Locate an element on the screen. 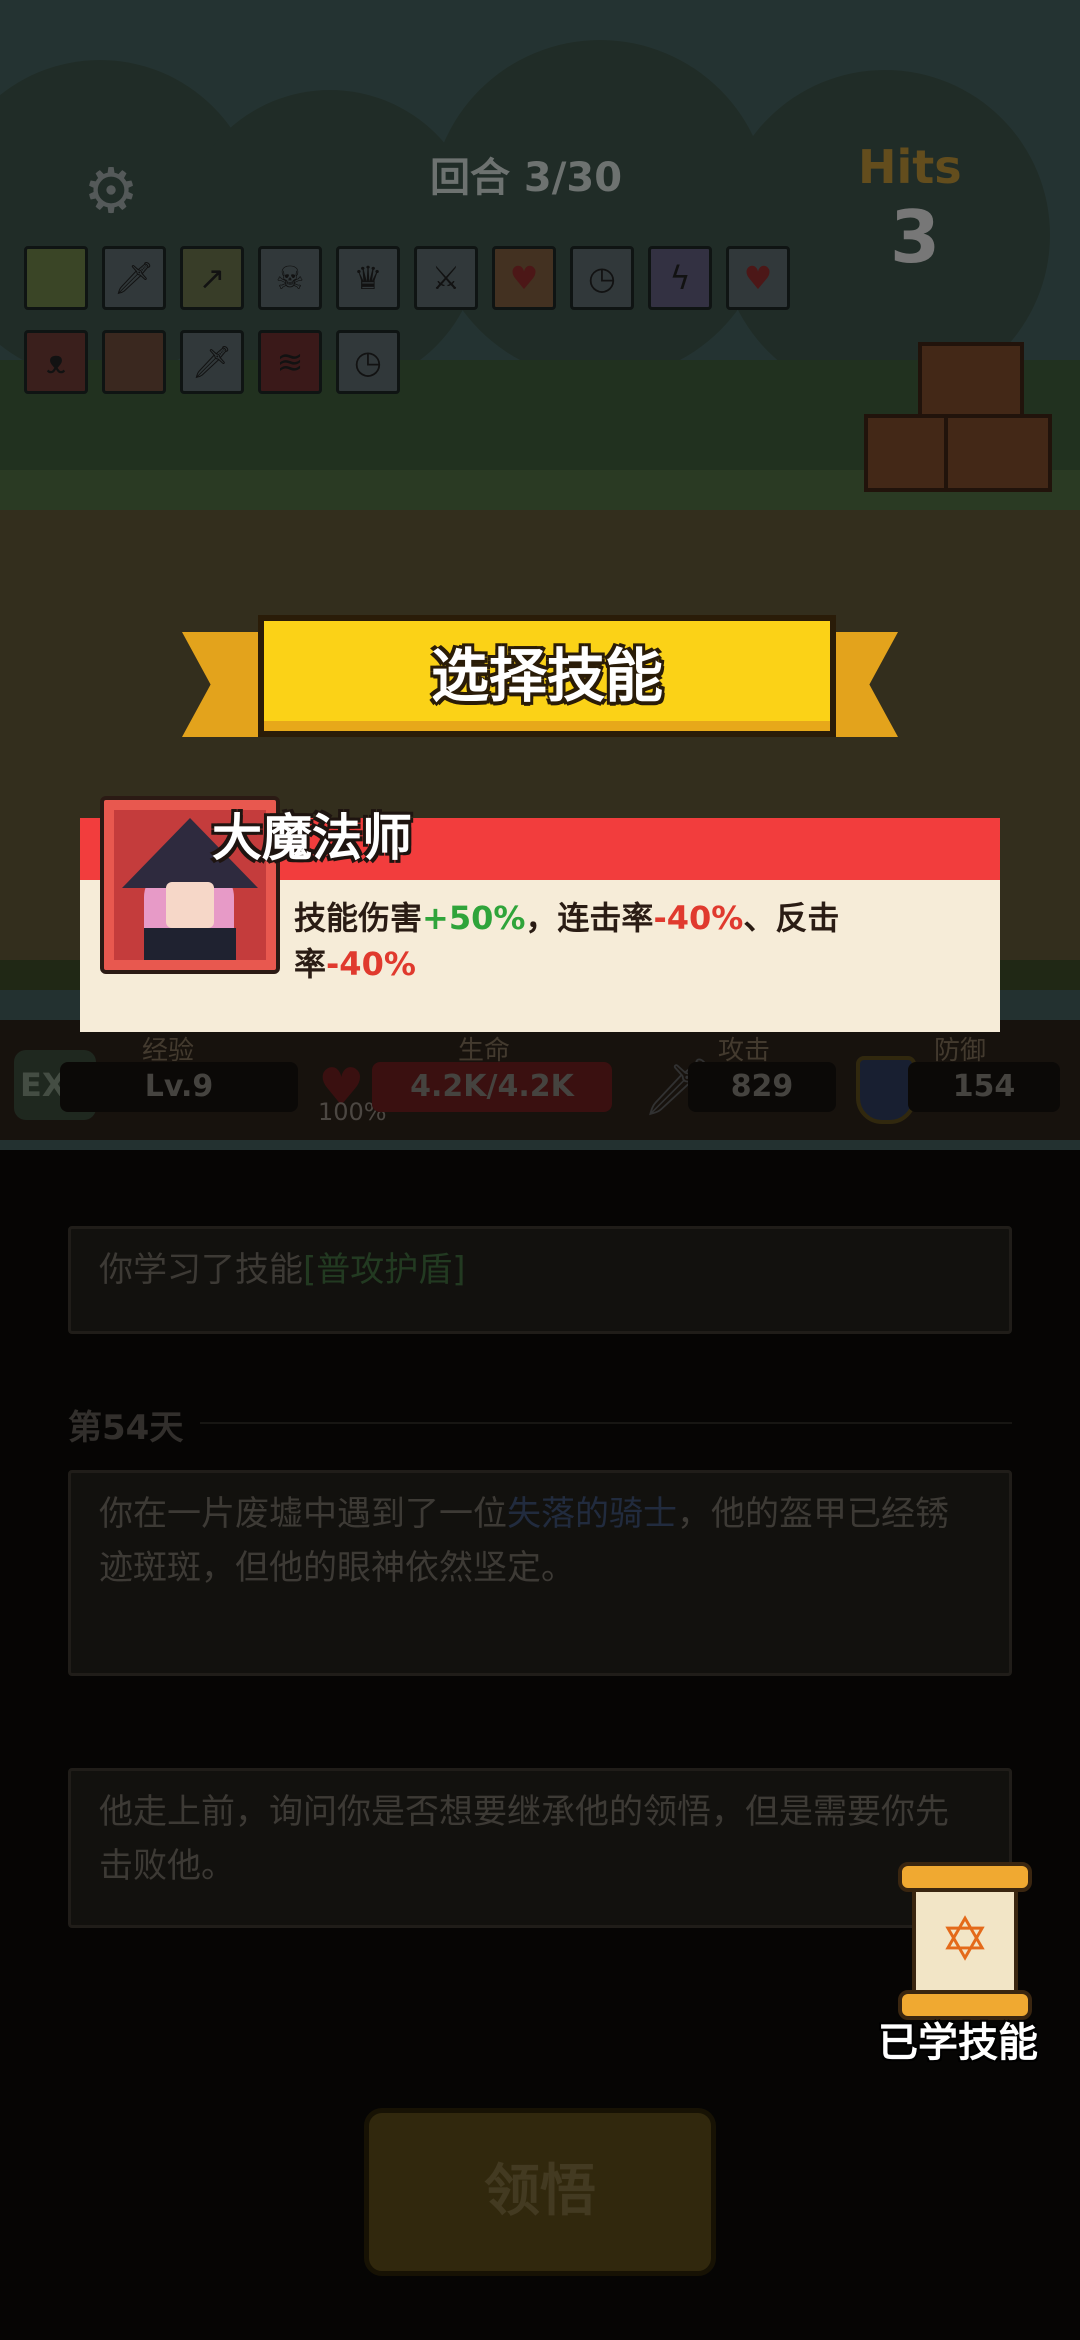 This screenshot has height=2340, width=1080. heart-30-icon: ♥ is located at coordinates (758, 278).